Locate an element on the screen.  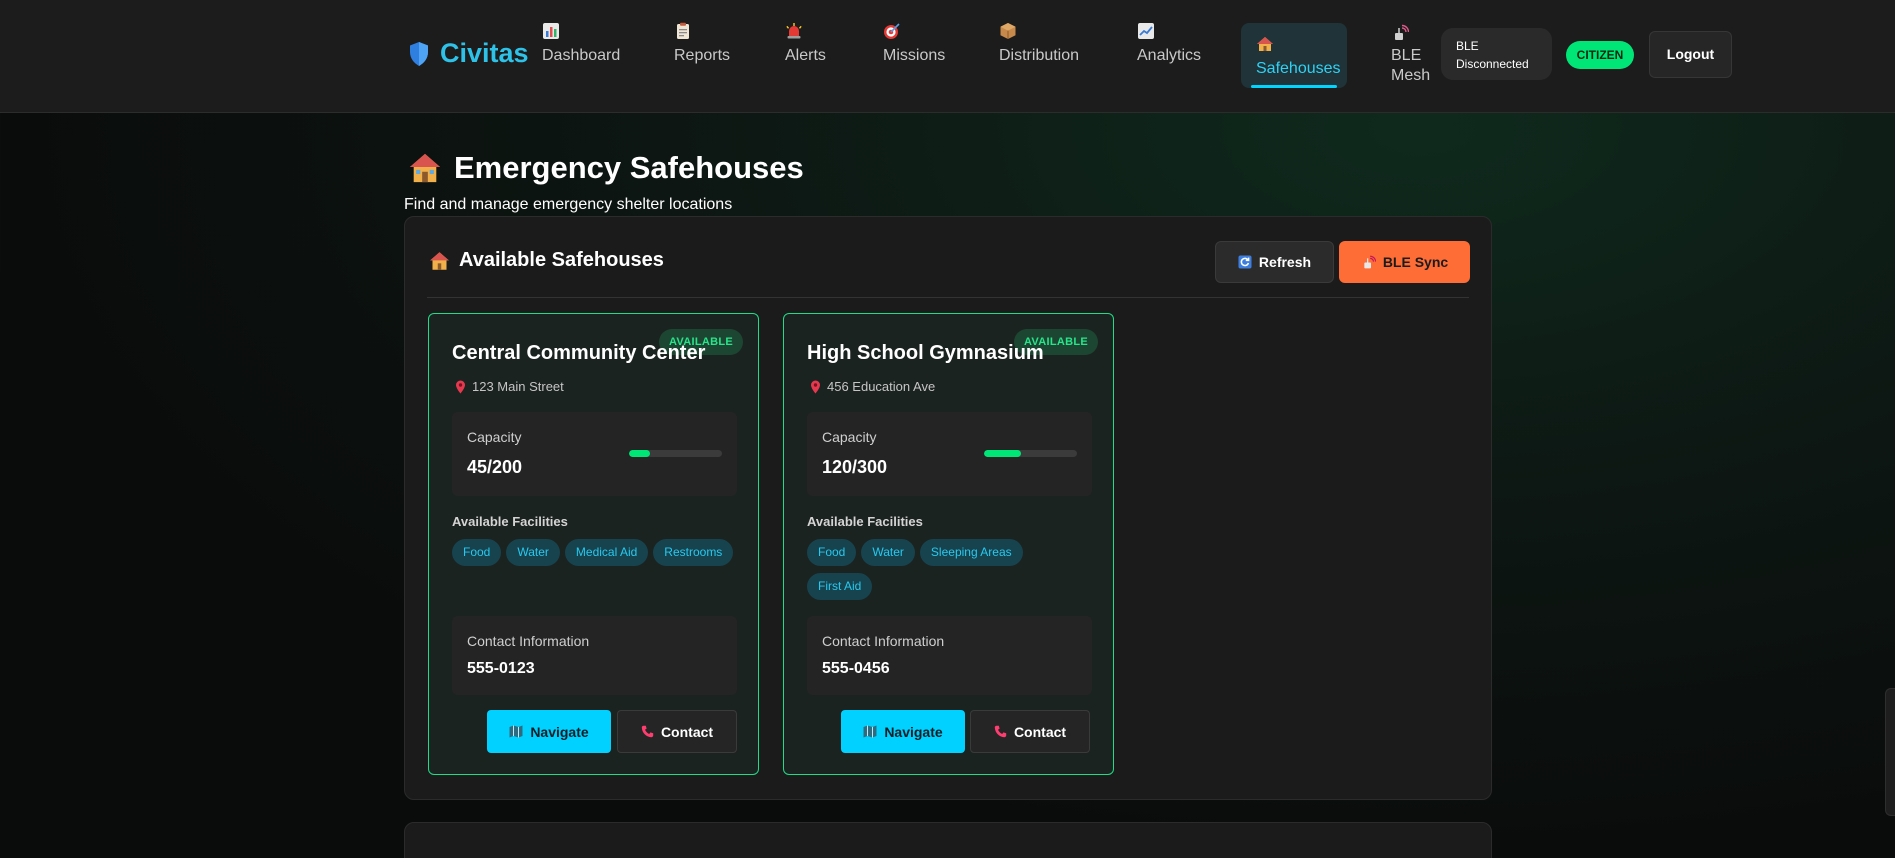
capacity-box: Capacity 120/300 is located at coordinates (949, 454).